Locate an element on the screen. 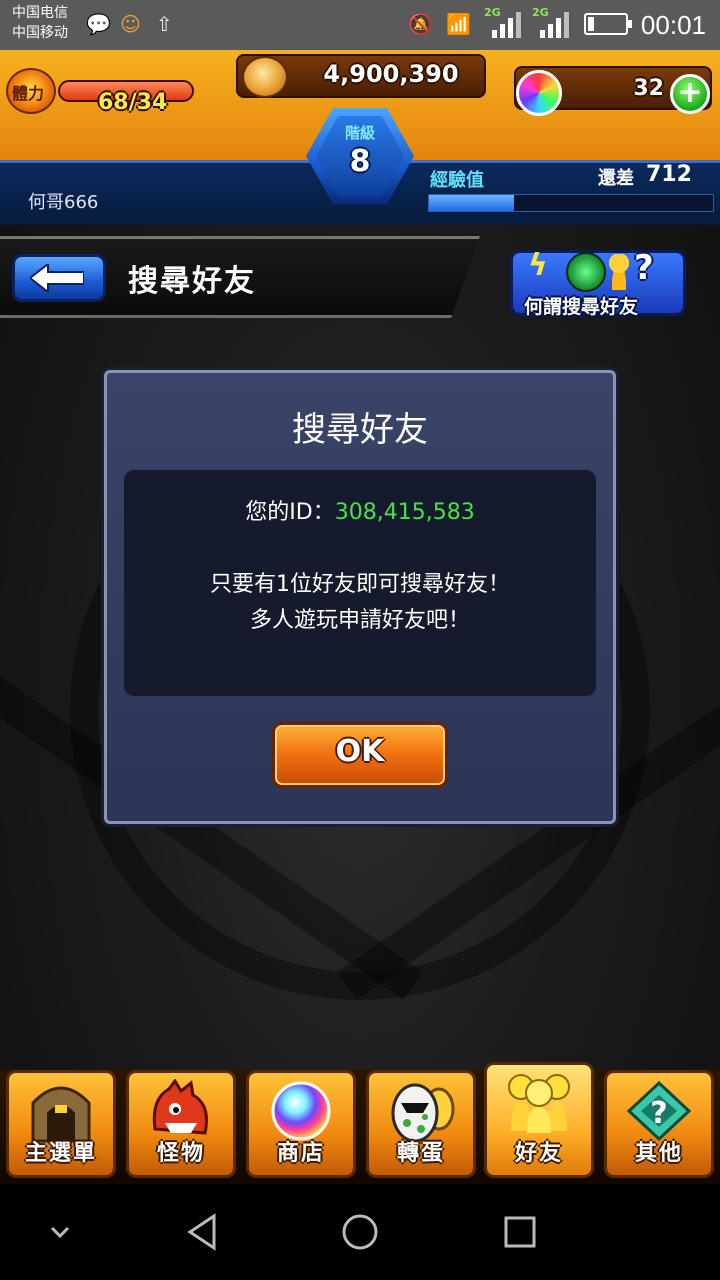 This screenshot has width=720, height=1280. back-arrow-icon is located at coordinates (57, 278).